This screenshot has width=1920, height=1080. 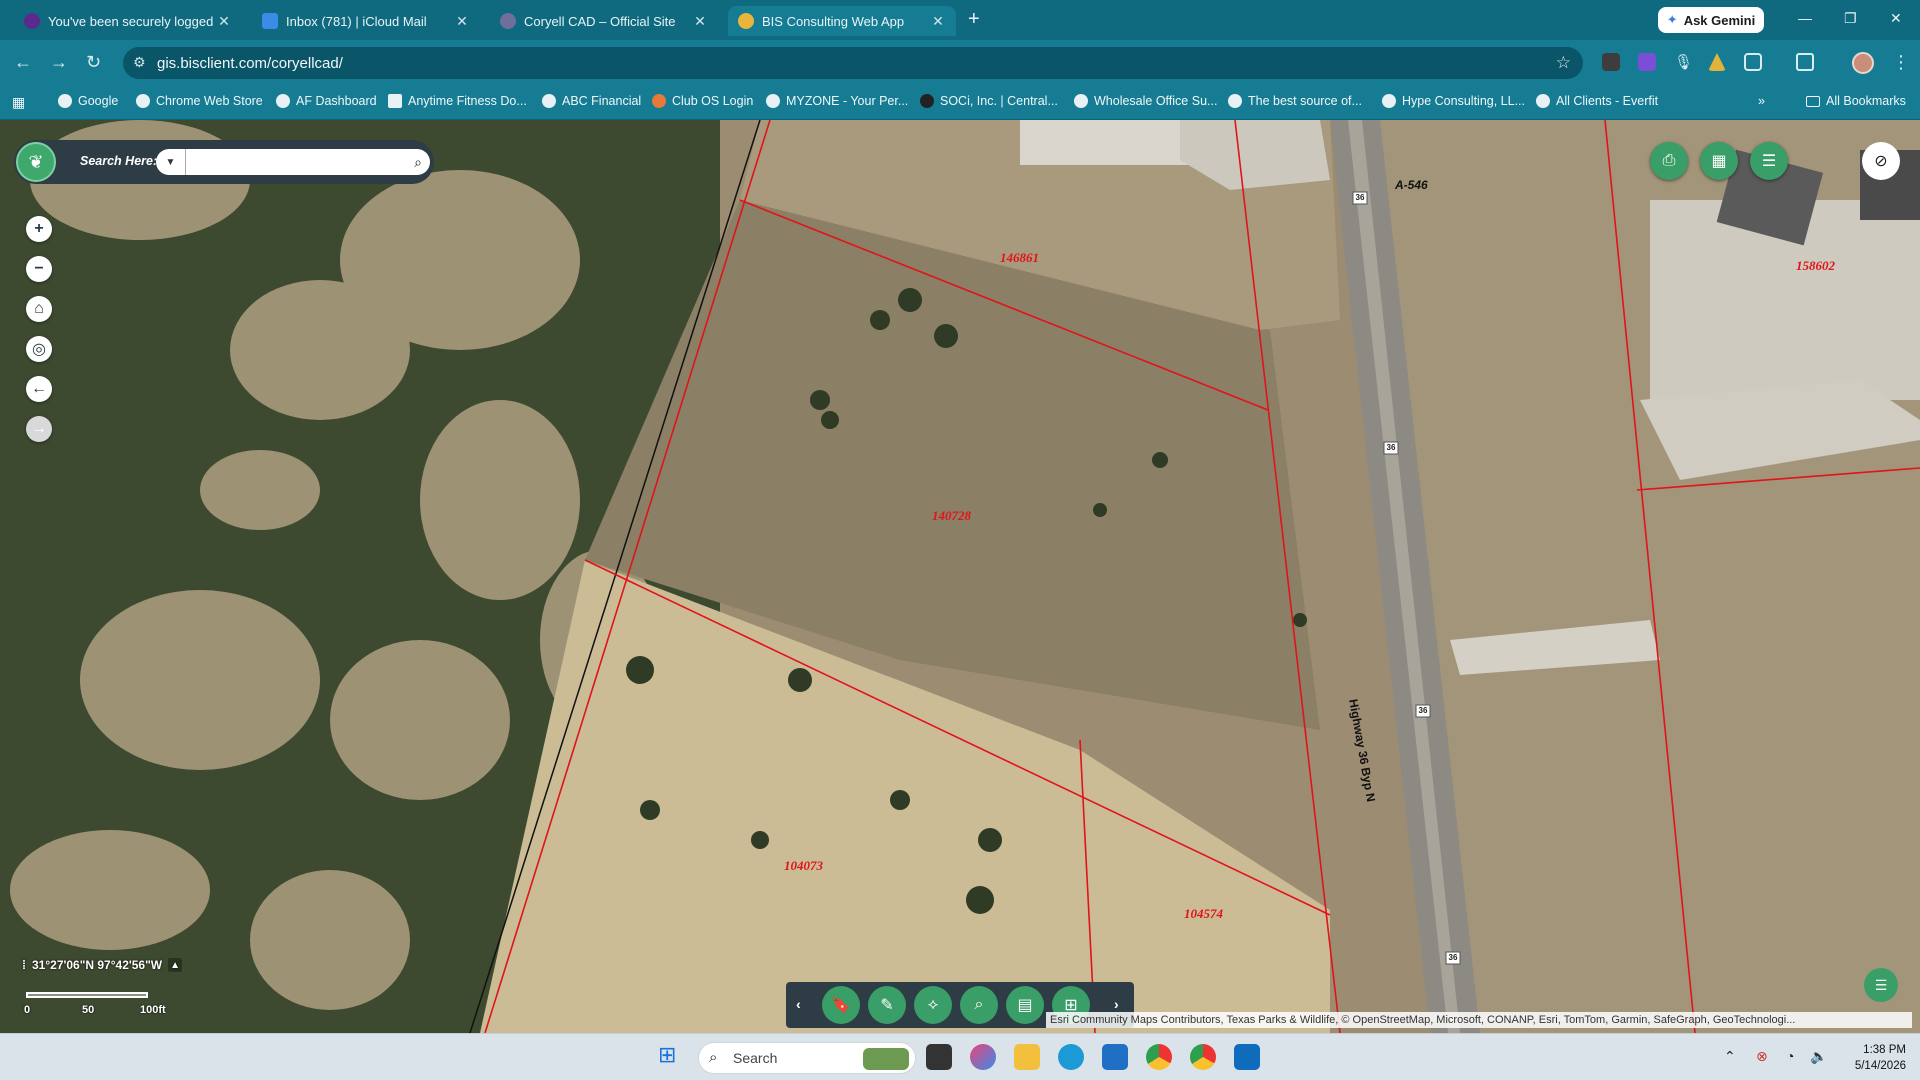 I want to click on restore-icon: ❐, so click(x=1850, y=18).